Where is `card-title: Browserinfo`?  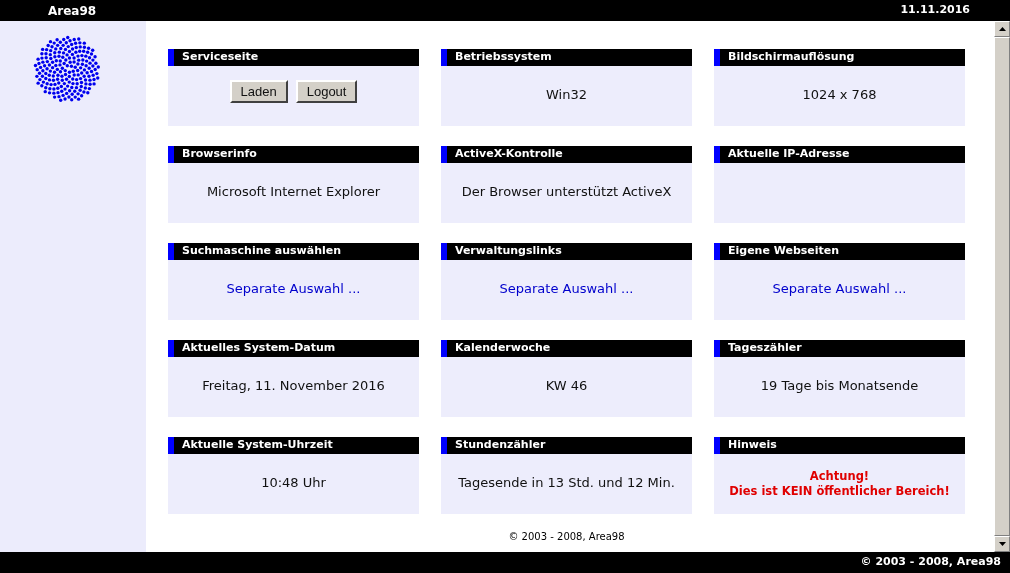 card-title: Browserinfo is located at coordinates (219, 154).